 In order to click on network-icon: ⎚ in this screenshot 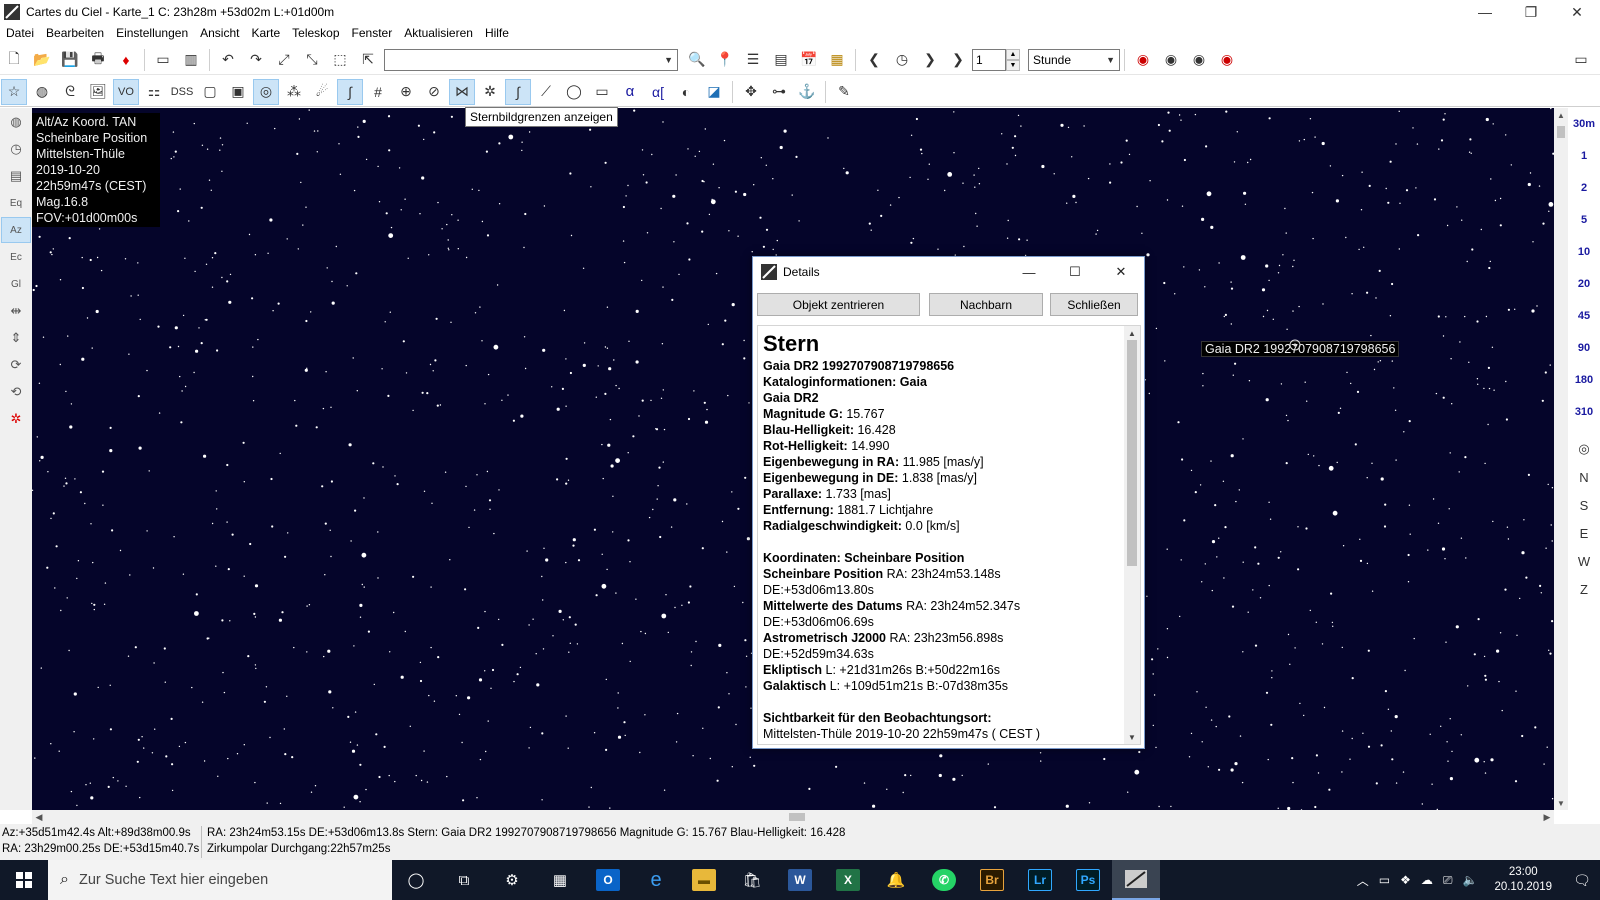, I will do `click(1448, 880)`.